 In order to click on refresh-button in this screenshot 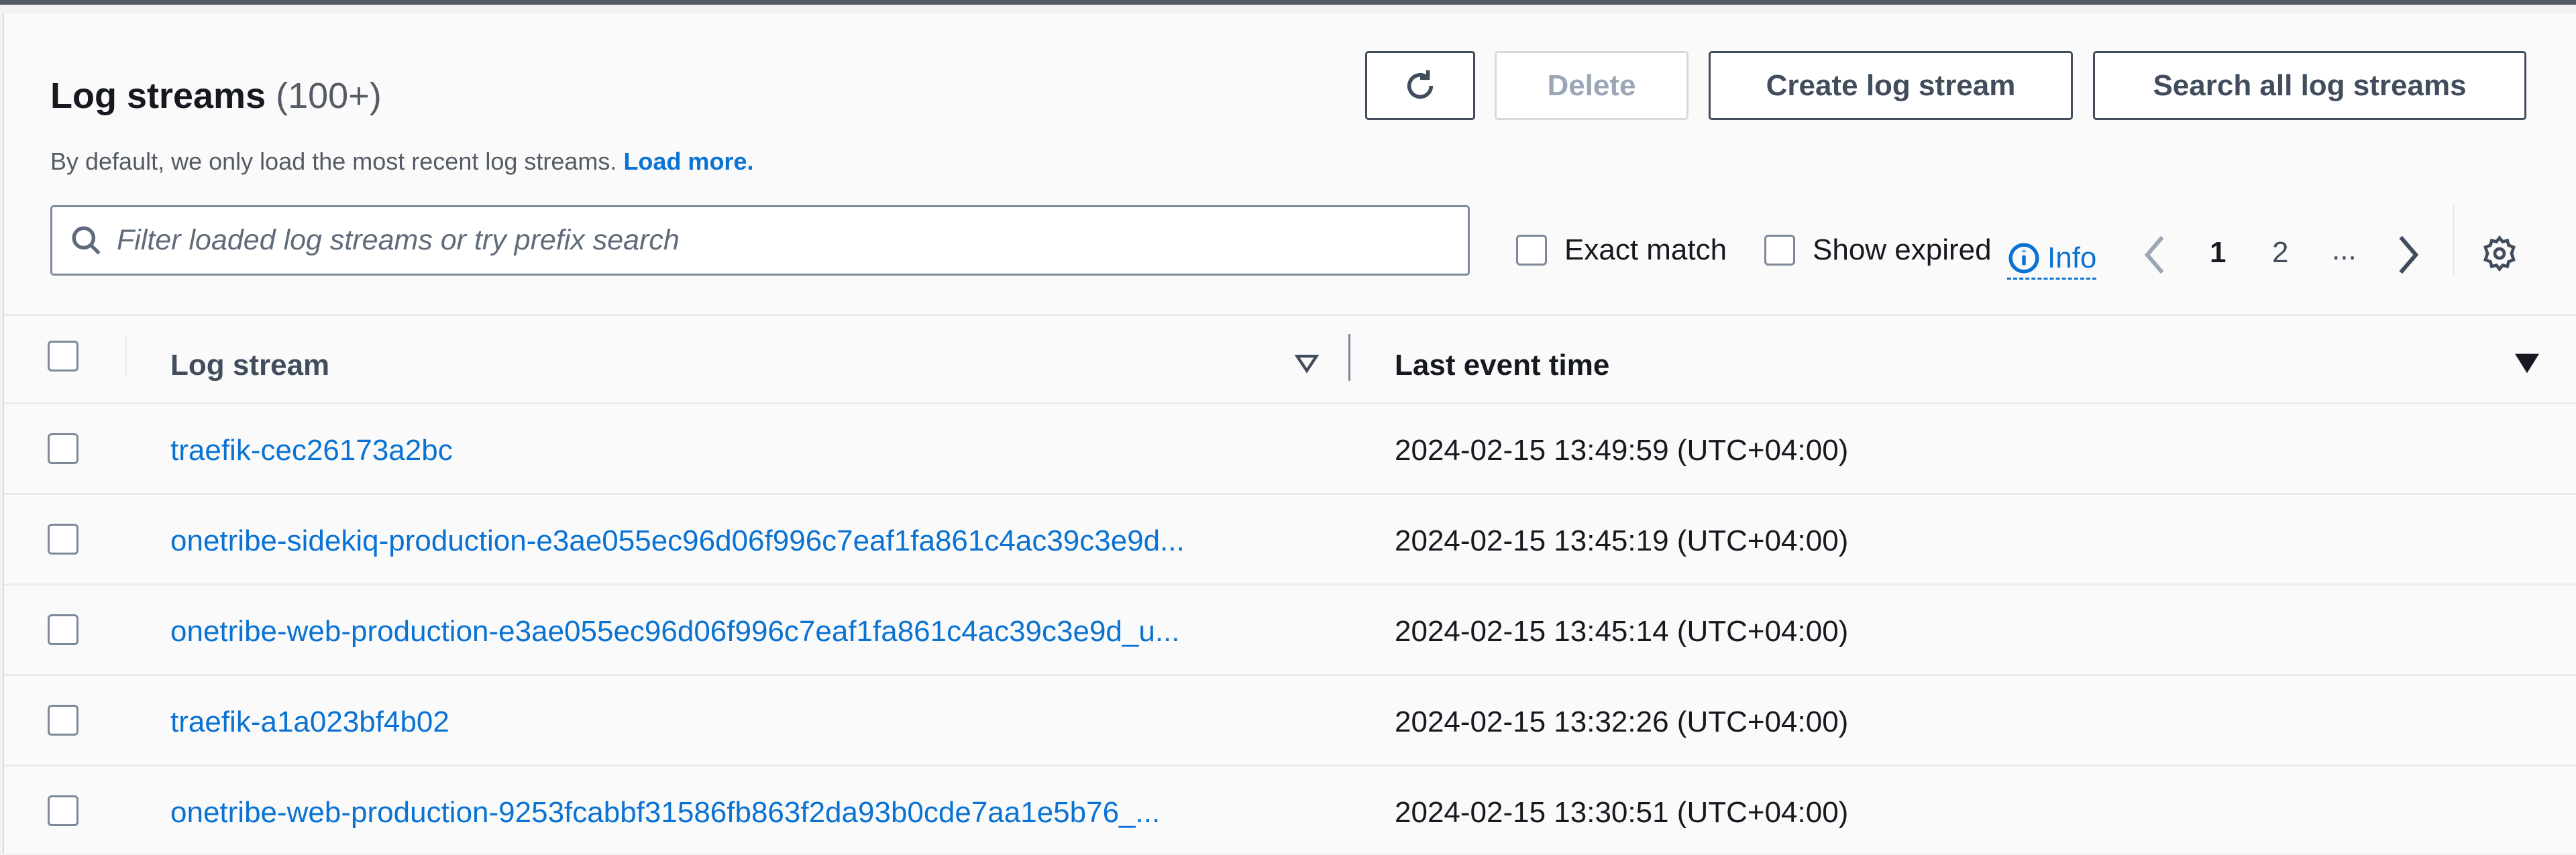, I will do `click(1420, 85)`.